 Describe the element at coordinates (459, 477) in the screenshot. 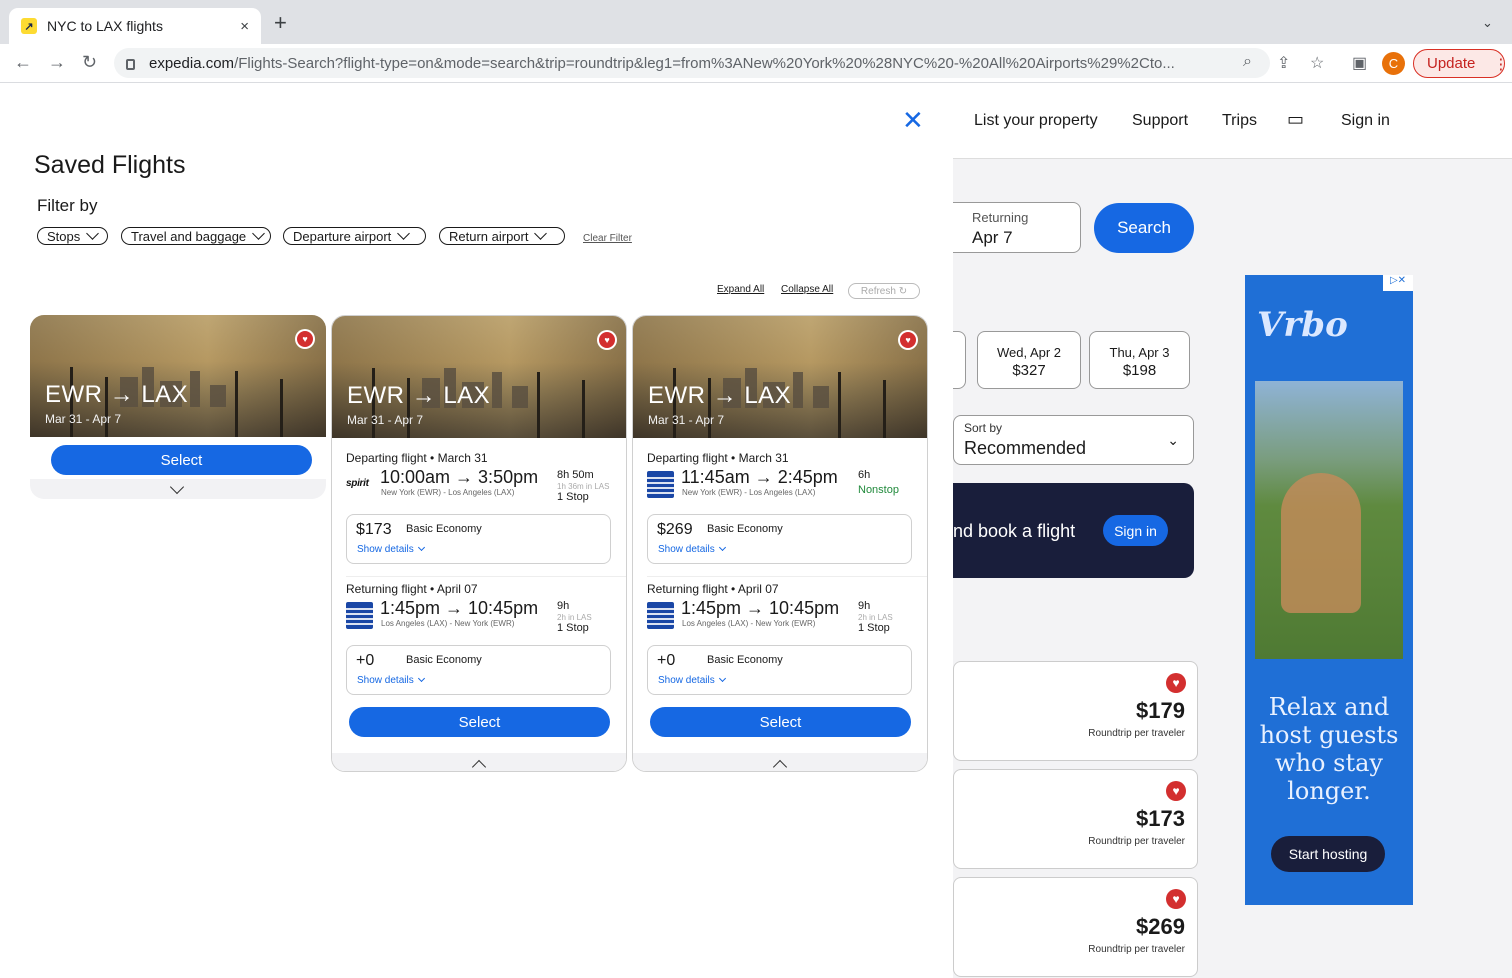

I see `segment-times: 10:00am → 3:50pm` at that location.